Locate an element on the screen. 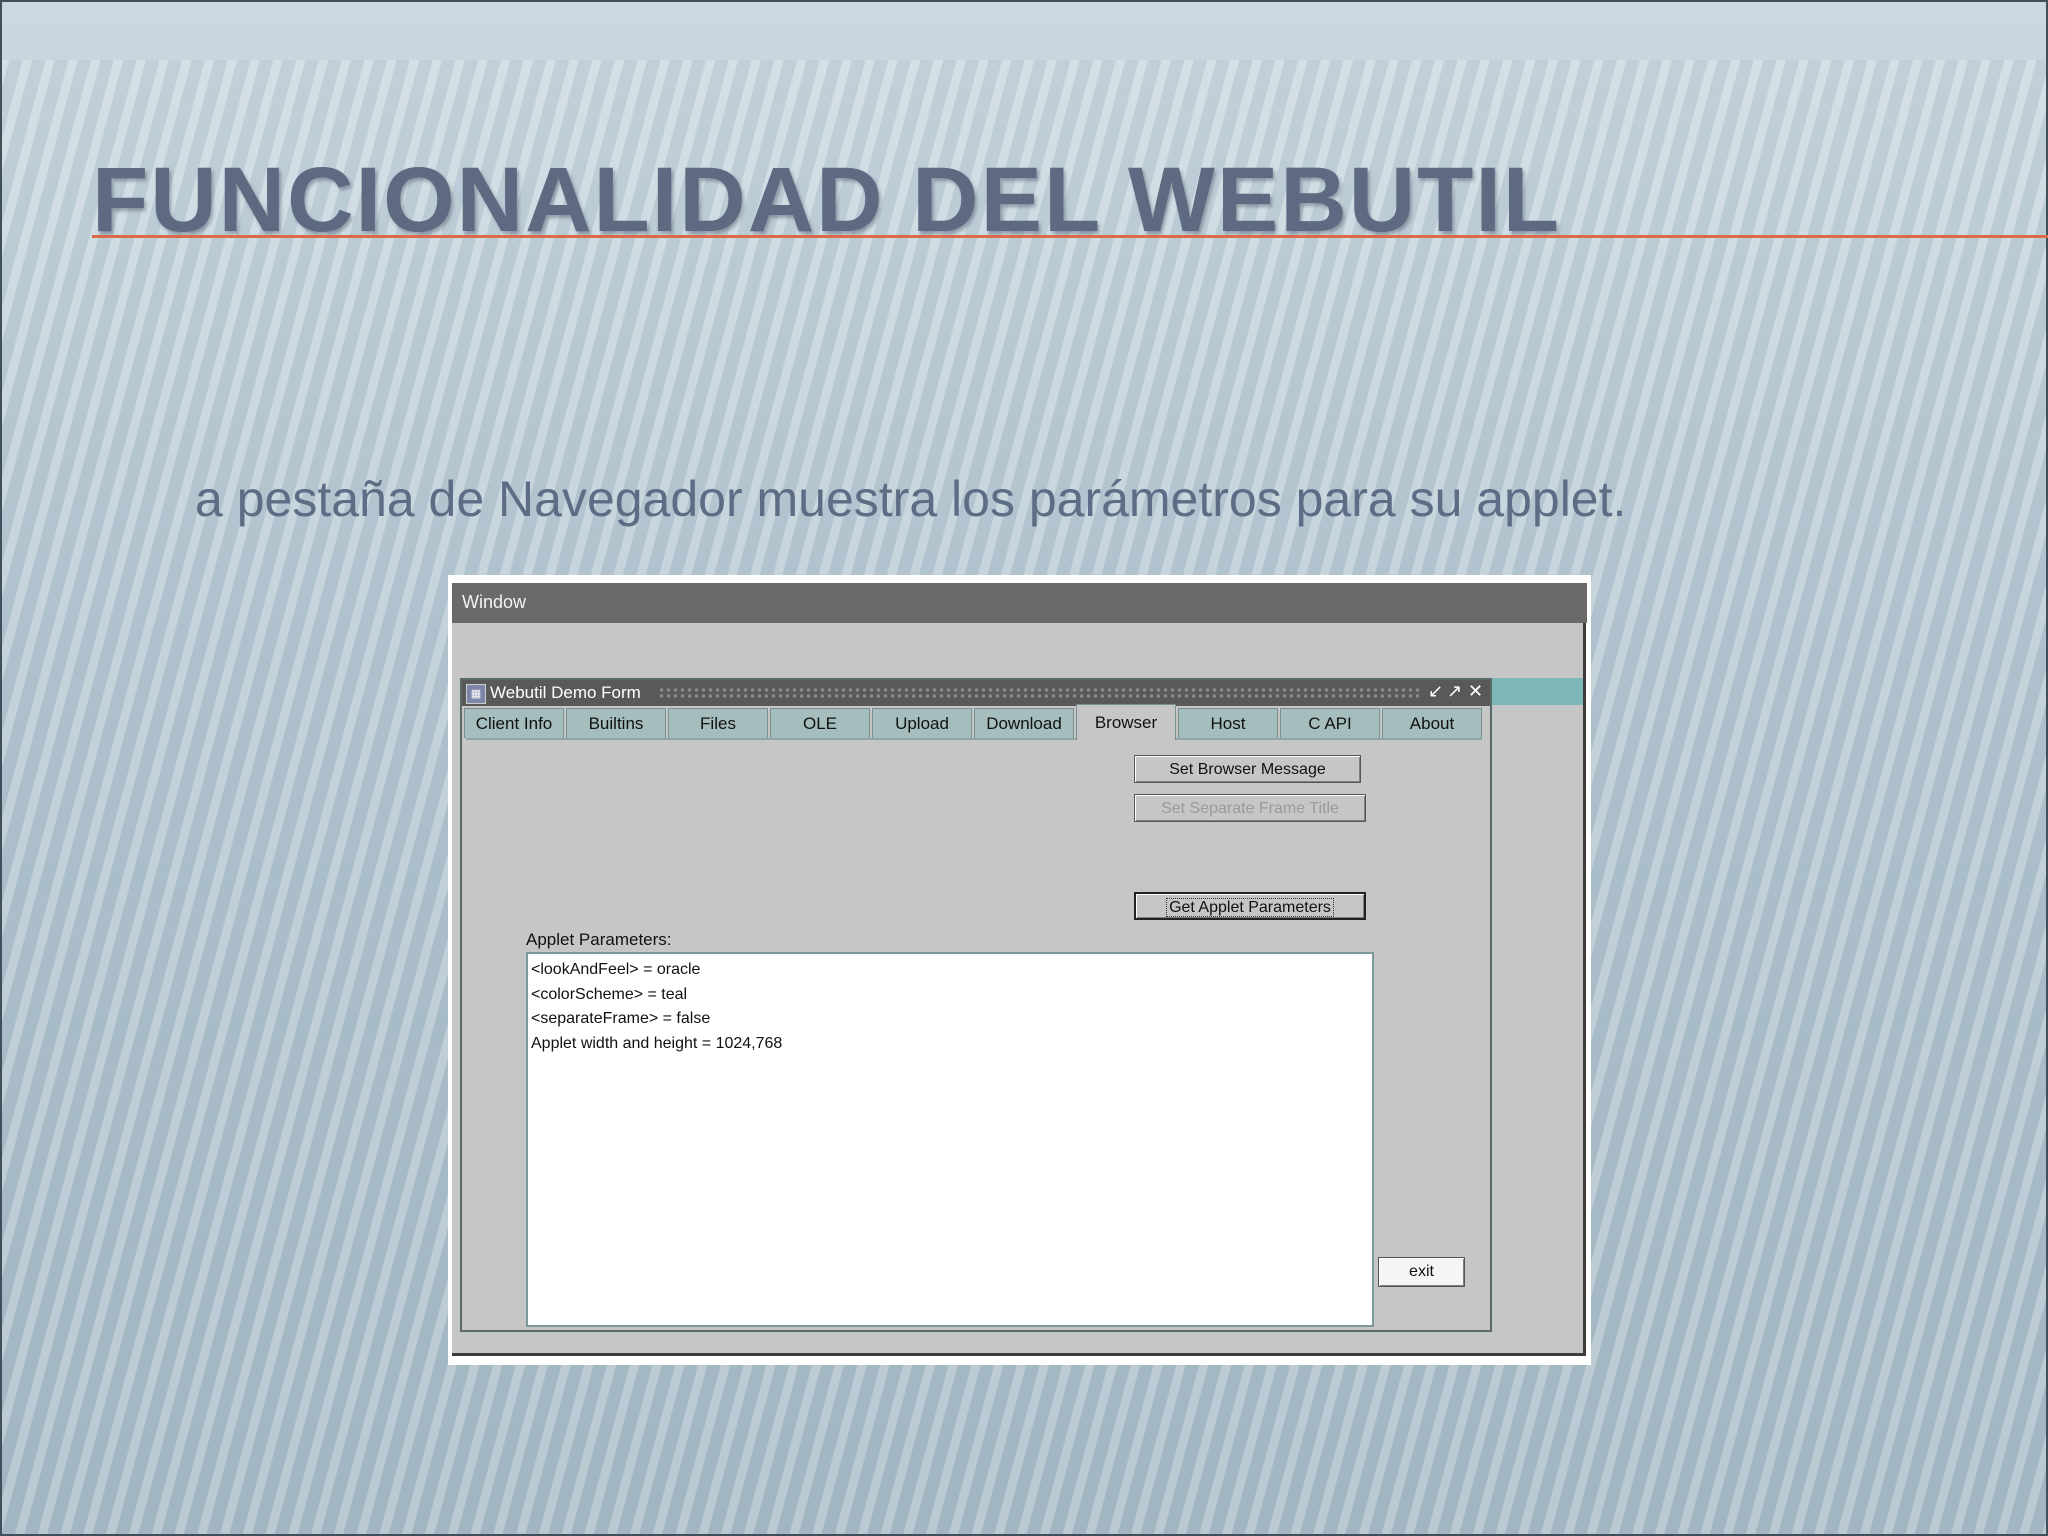 This screenshot has height=1536, width=2048. close-icon: ✕ is located at coordinates (1475, 691).